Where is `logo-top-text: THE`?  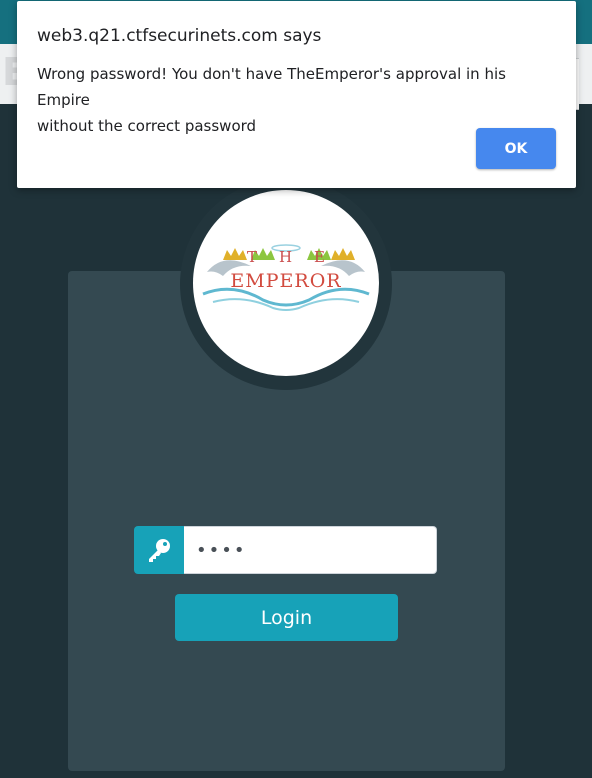 logo-top-text: THE is located at coordinates (297, 257).